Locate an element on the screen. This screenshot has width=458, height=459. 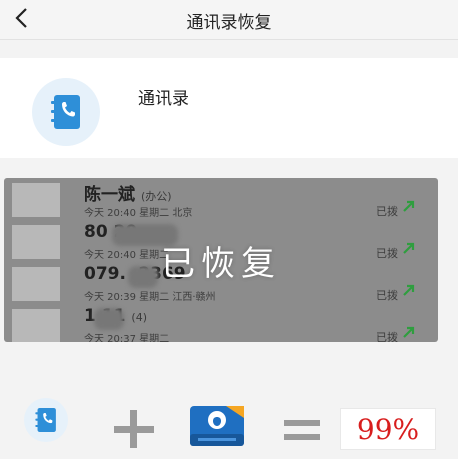
recovery-rate: 99% is located at coordinates (388, 429).